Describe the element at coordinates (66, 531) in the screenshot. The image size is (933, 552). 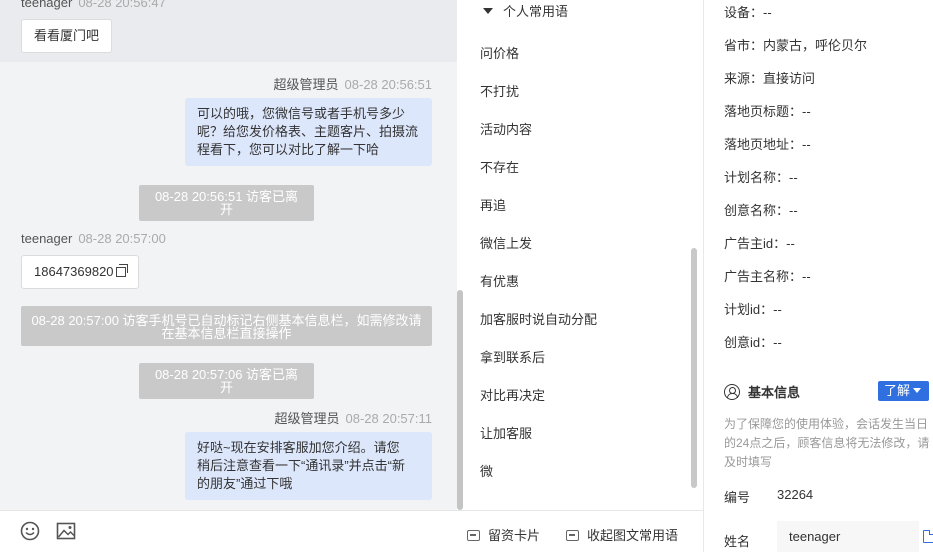
I see `image-icon` at that location.